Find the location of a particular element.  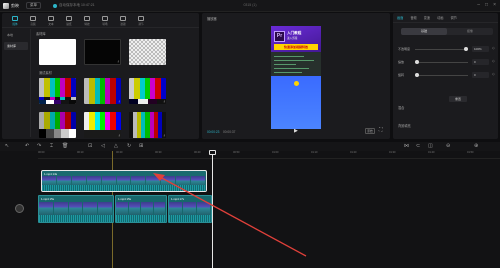

playhead is located at coordinates (212, 209).